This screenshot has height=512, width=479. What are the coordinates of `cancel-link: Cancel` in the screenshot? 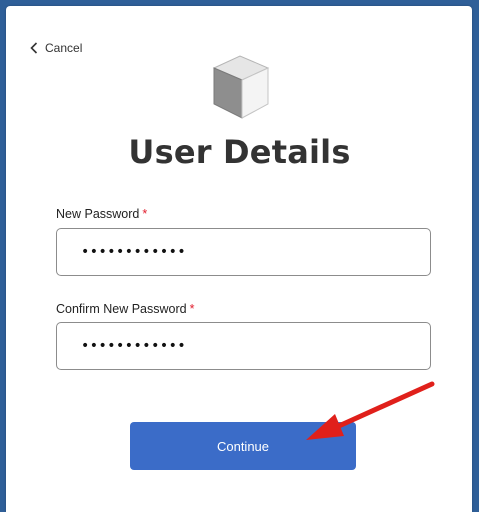 It's located at (56, 48).